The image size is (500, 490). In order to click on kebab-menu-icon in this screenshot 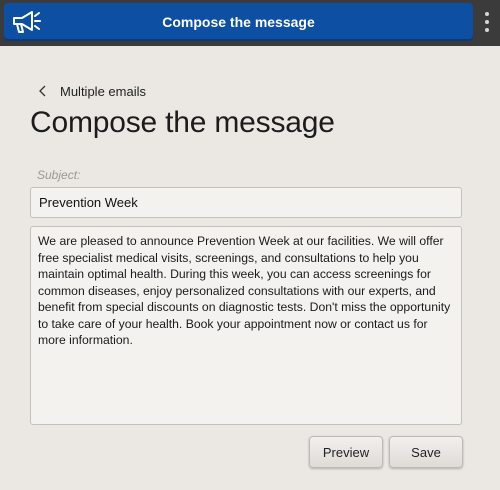, I will do `click(487, 23)`.